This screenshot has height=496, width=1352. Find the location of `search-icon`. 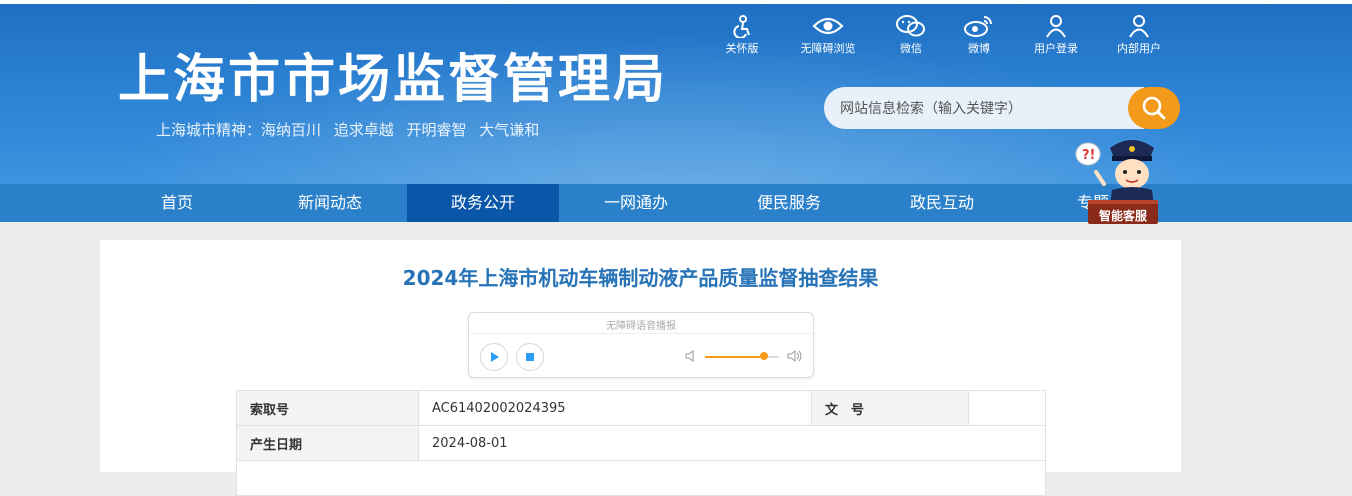

search-icon is located at coordinates (1154, 108).